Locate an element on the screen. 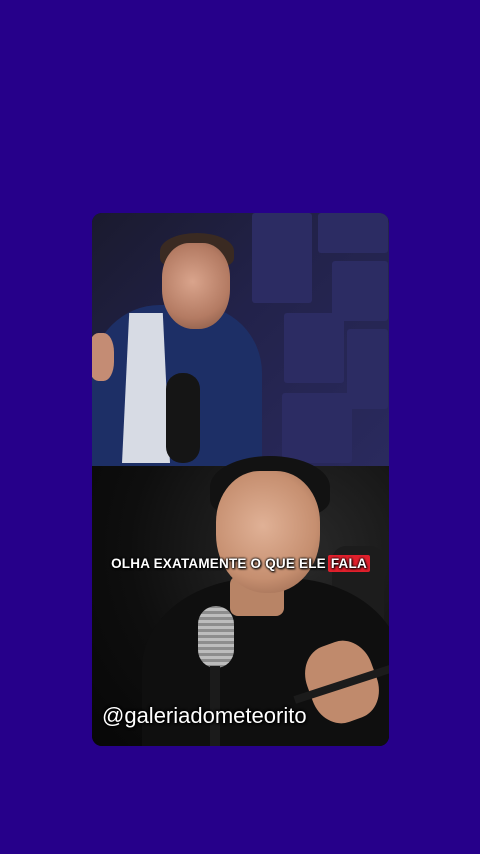  reactor-face is located at coordinates (268, 532).